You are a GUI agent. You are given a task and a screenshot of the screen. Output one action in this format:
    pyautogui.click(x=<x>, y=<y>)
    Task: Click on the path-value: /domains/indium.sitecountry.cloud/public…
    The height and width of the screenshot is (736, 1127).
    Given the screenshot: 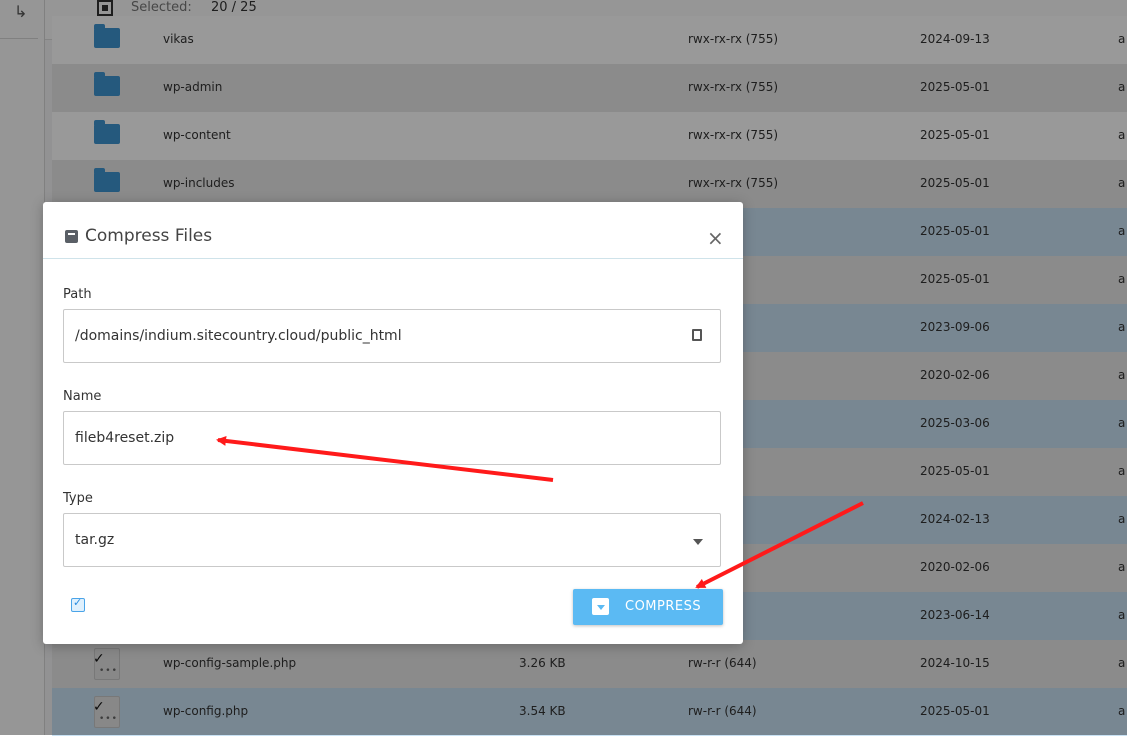 What is the action you would take?
    pyautogui.click(x=238, y=336)
    